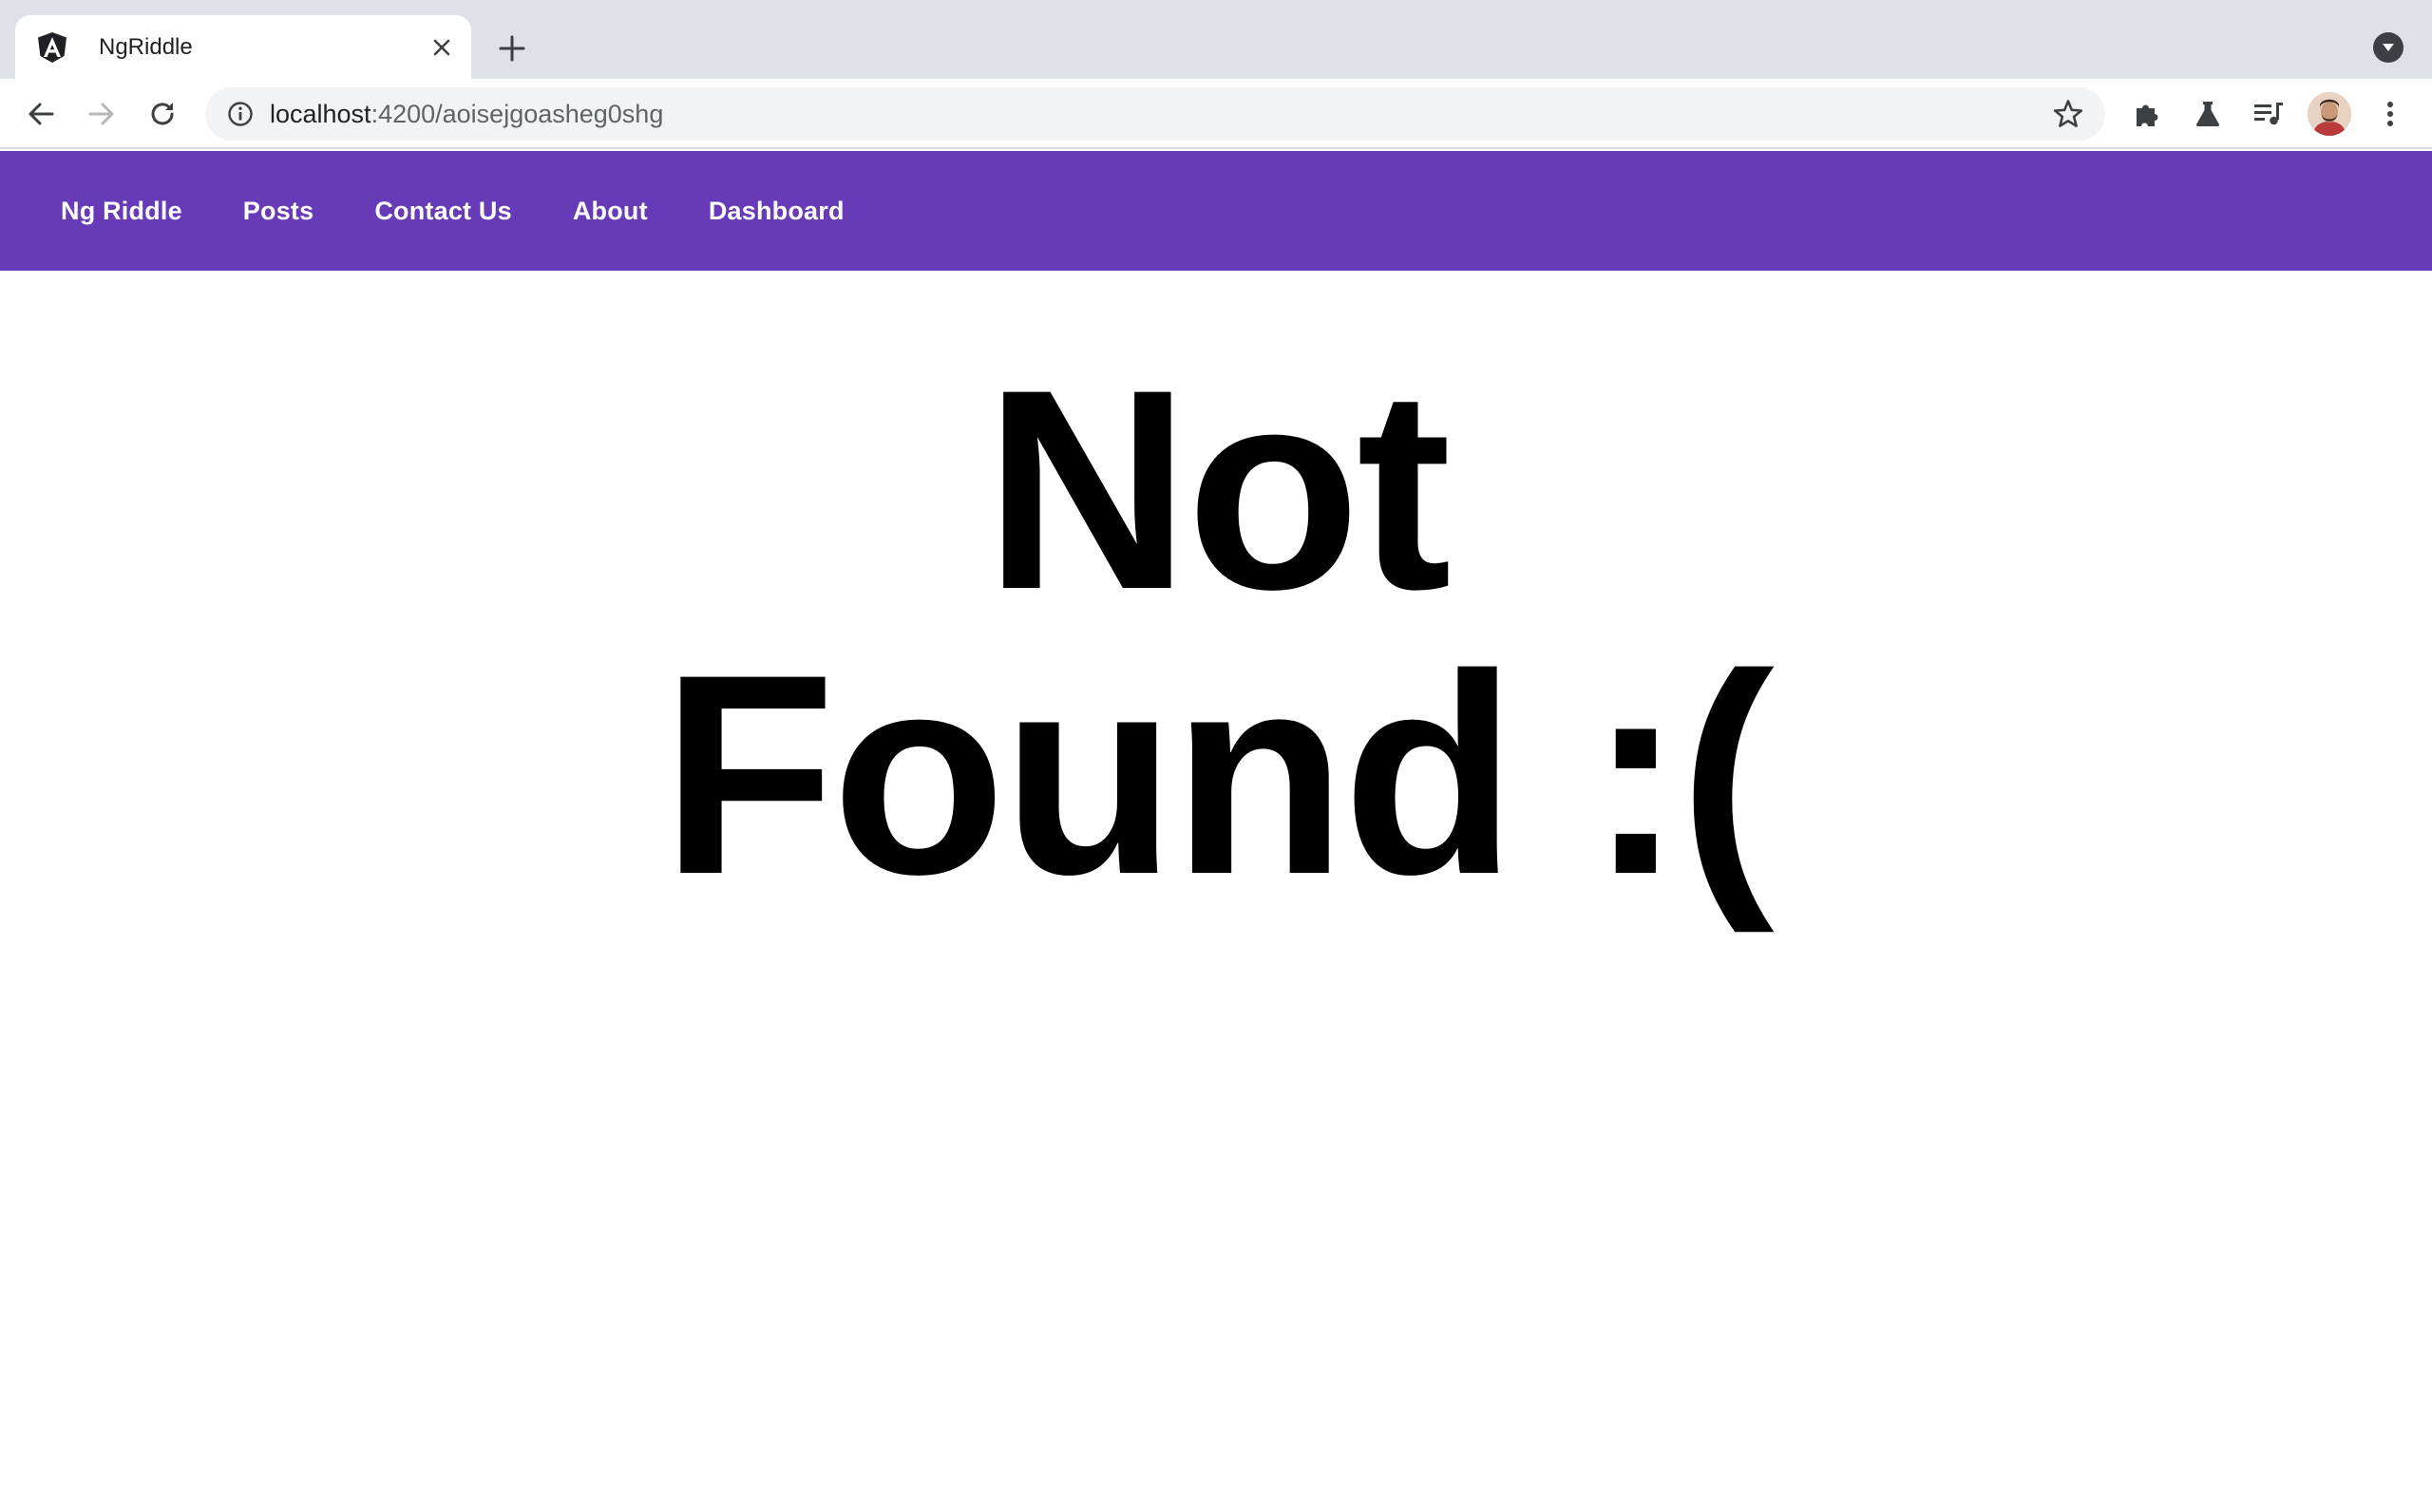 This screenshot has width=2432, height=1512. Describe the element at coordinates (517, 114) in the screenshot. I see `url-path: :4200/aoisejgoasheg0shg` at that location.